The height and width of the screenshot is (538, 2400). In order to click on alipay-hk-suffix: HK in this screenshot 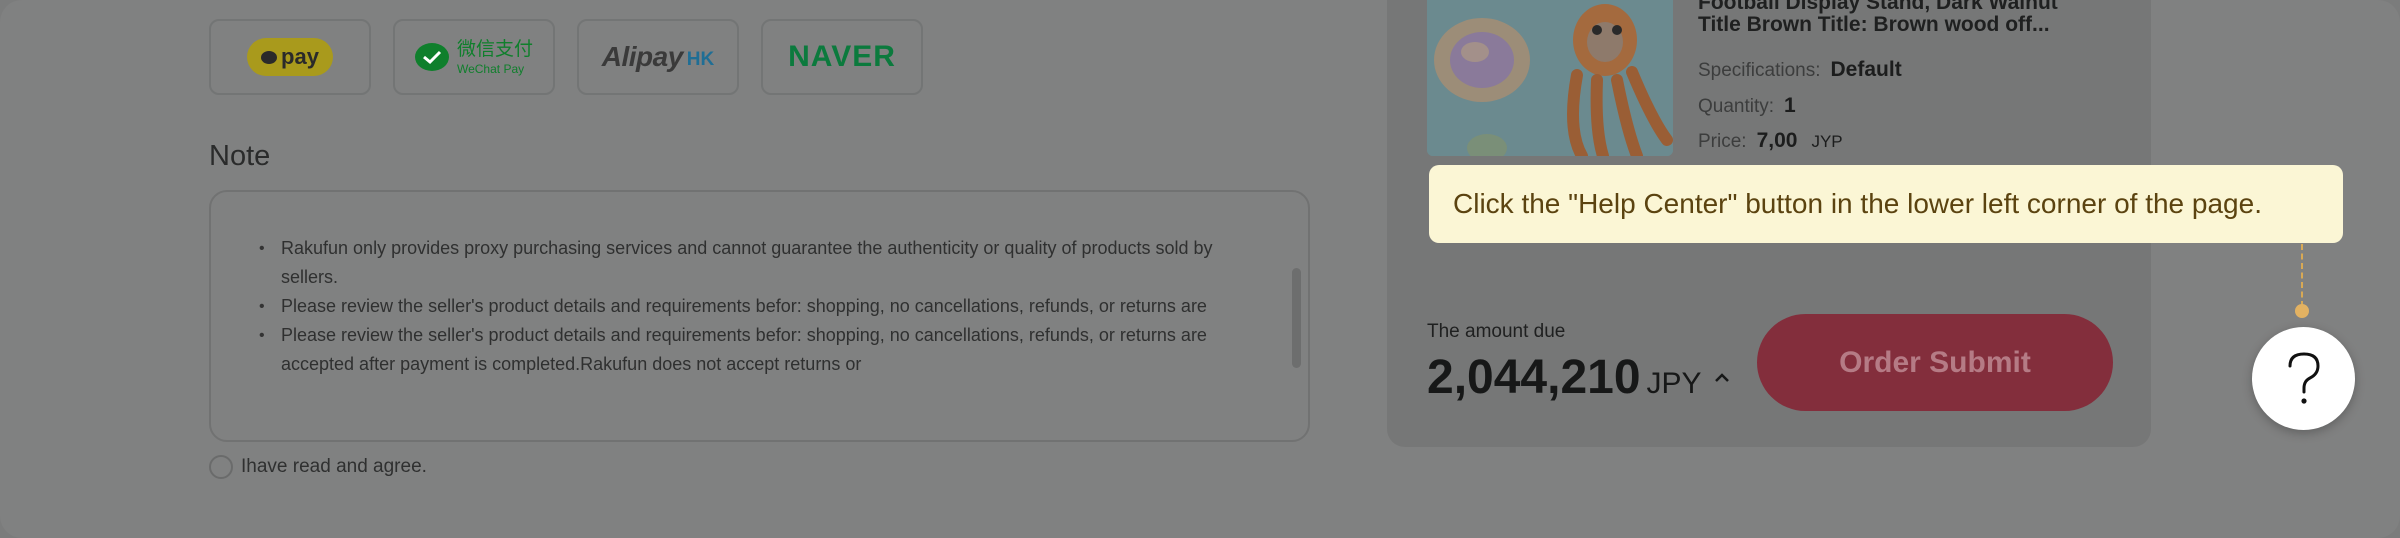, I will do `click(700, 59)`.